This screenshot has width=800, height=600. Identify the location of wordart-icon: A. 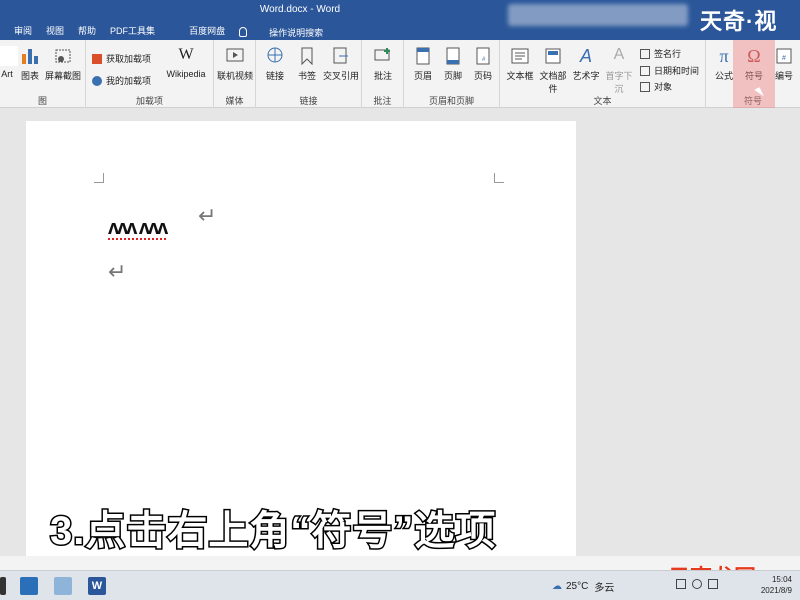
(585, 56).